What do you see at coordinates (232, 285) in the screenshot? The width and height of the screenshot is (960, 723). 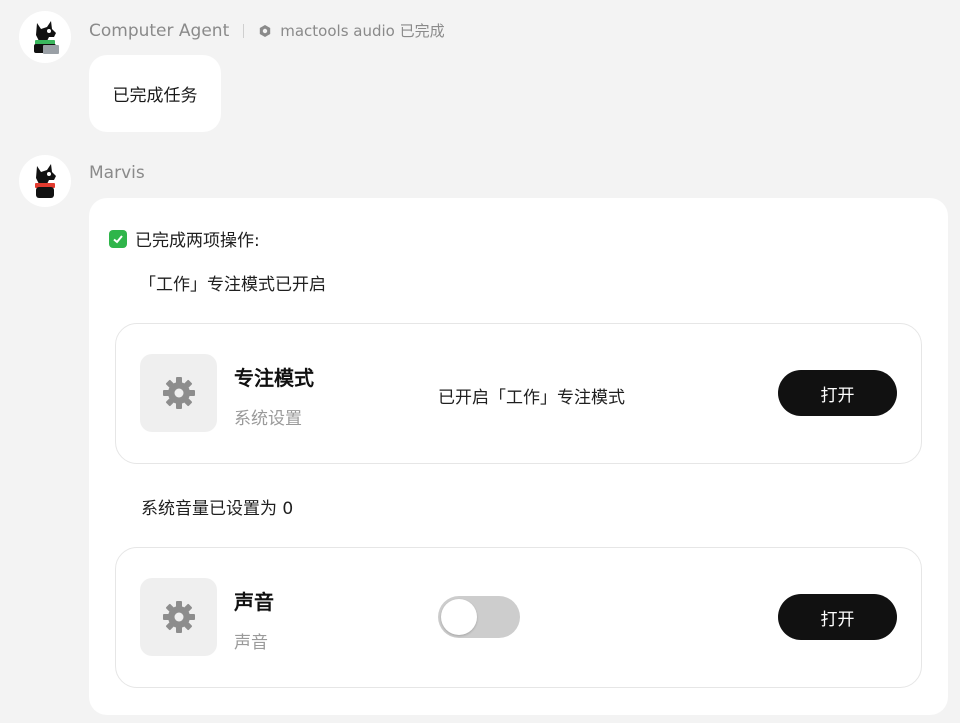 I see `section-text: 「工作」专注模式已开启` at bounding box center [232, 285].